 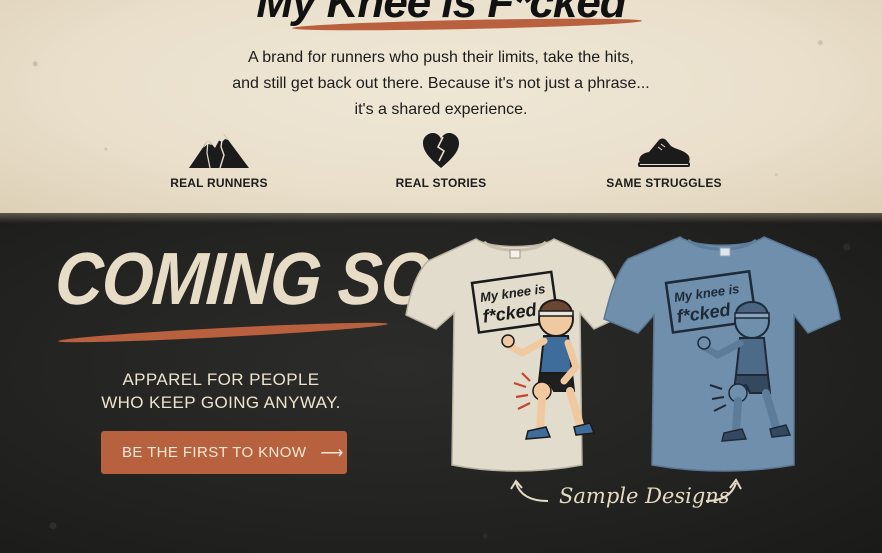 I want to click on tagline-line: it's a shared experience., so click(x=441, y=109).